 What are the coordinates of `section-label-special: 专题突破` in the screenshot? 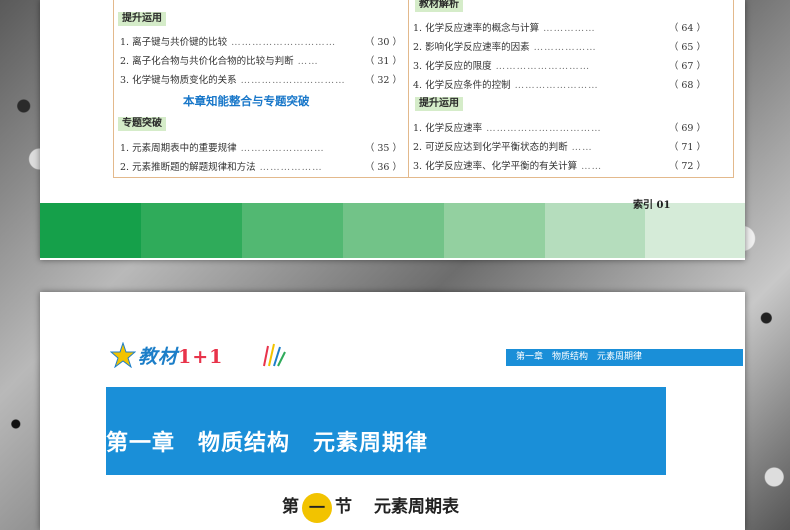 It's located at (142, 124).